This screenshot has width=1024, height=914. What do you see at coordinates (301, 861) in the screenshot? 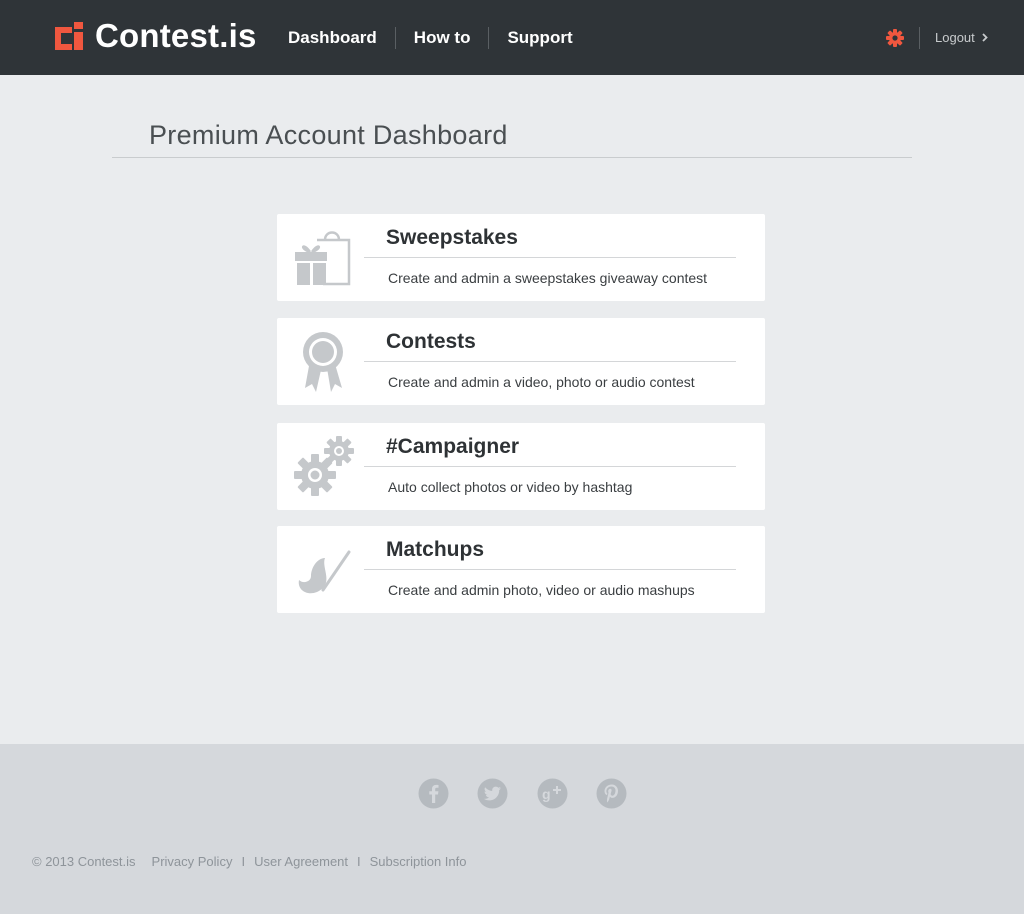
I see `user-agreement-link: User Agreement` at bounding box center [301, 861].